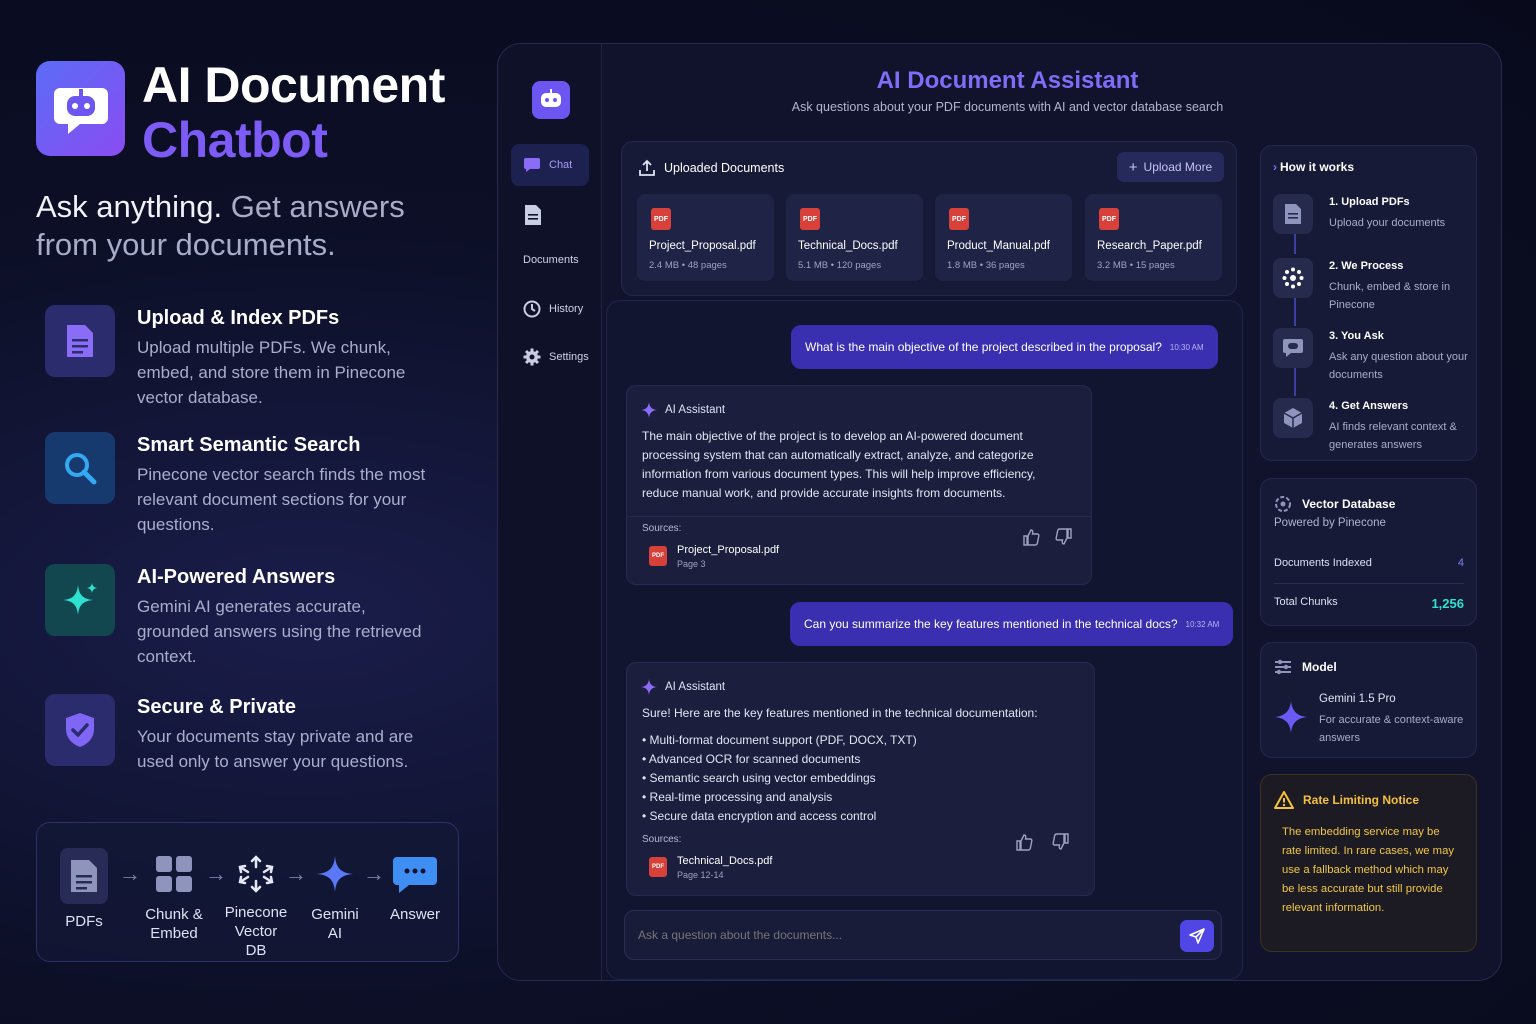 This screenshot has width=1536, height=1024. What do you see at coordinates (1293, 418) in the screenshot?
I see `answer-cube-icon` at bounding box center [1293, 418].